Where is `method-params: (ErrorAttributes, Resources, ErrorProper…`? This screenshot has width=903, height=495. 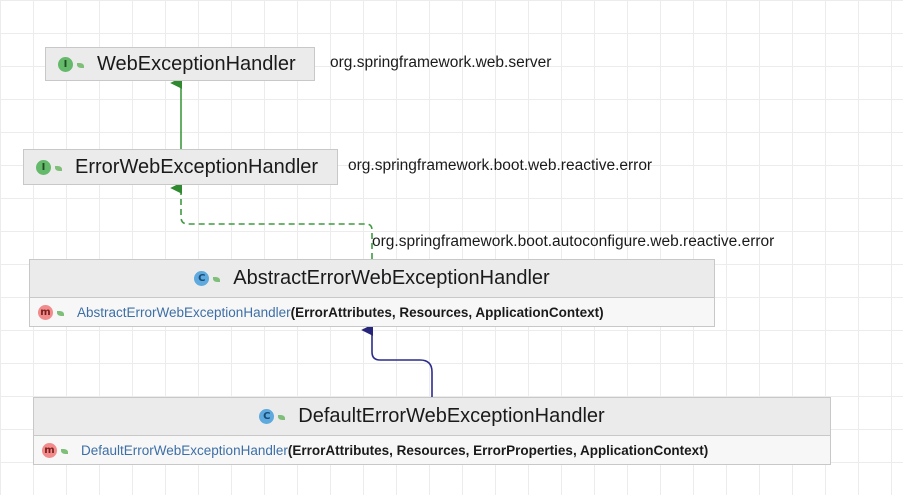 method-params: (ErrorAttributes, Resources, ErrorProper… is located at coordinates (498, 450).